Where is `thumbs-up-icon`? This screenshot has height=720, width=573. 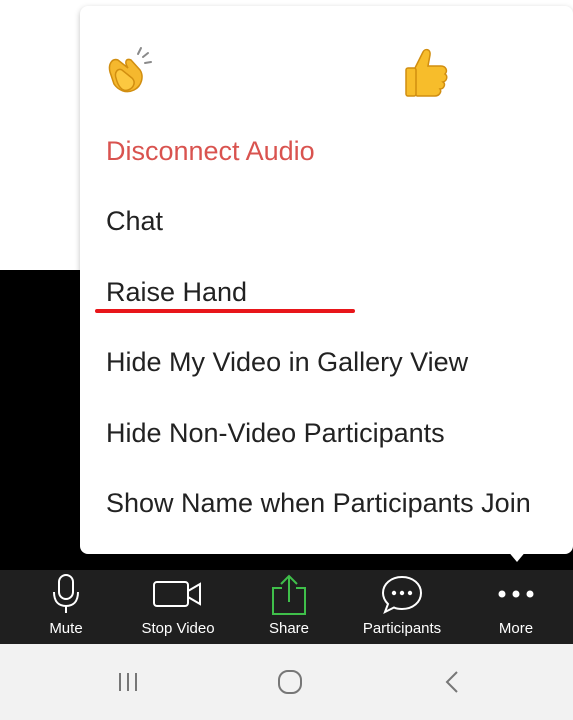 thumbs-up-icon is located at coordinates (426, 72).